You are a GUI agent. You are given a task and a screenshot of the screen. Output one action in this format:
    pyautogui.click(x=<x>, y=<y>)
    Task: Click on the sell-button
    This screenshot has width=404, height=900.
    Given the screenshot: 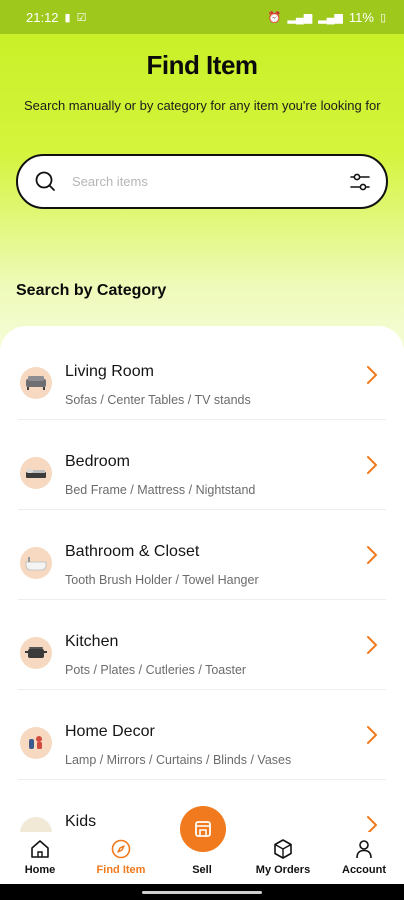 What is the action you would take?
    pyautogui.click(x=203, y=829)
    